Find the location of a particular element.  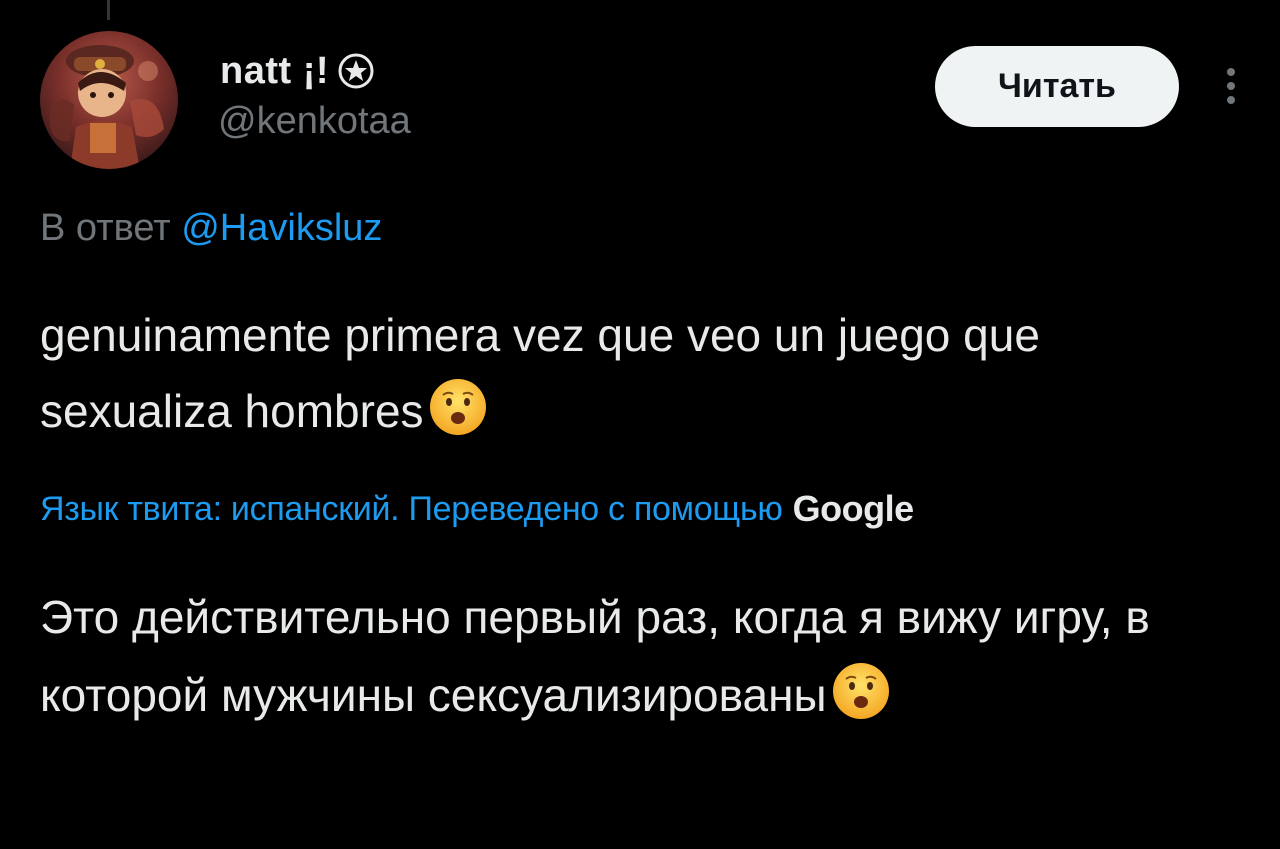

author-name-row: natt ¡! is located at coordinates (297, 71).